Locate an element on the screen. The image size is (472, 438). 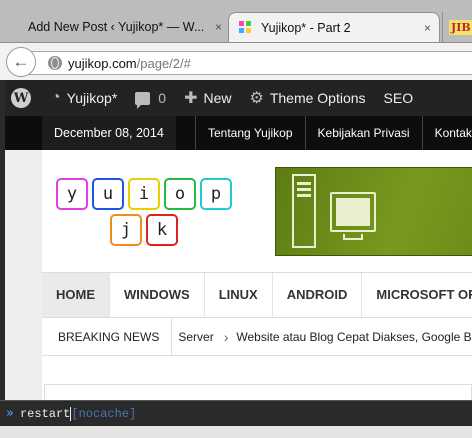
jib-favicon-icon: JIB is located at coordinates (460, 27).